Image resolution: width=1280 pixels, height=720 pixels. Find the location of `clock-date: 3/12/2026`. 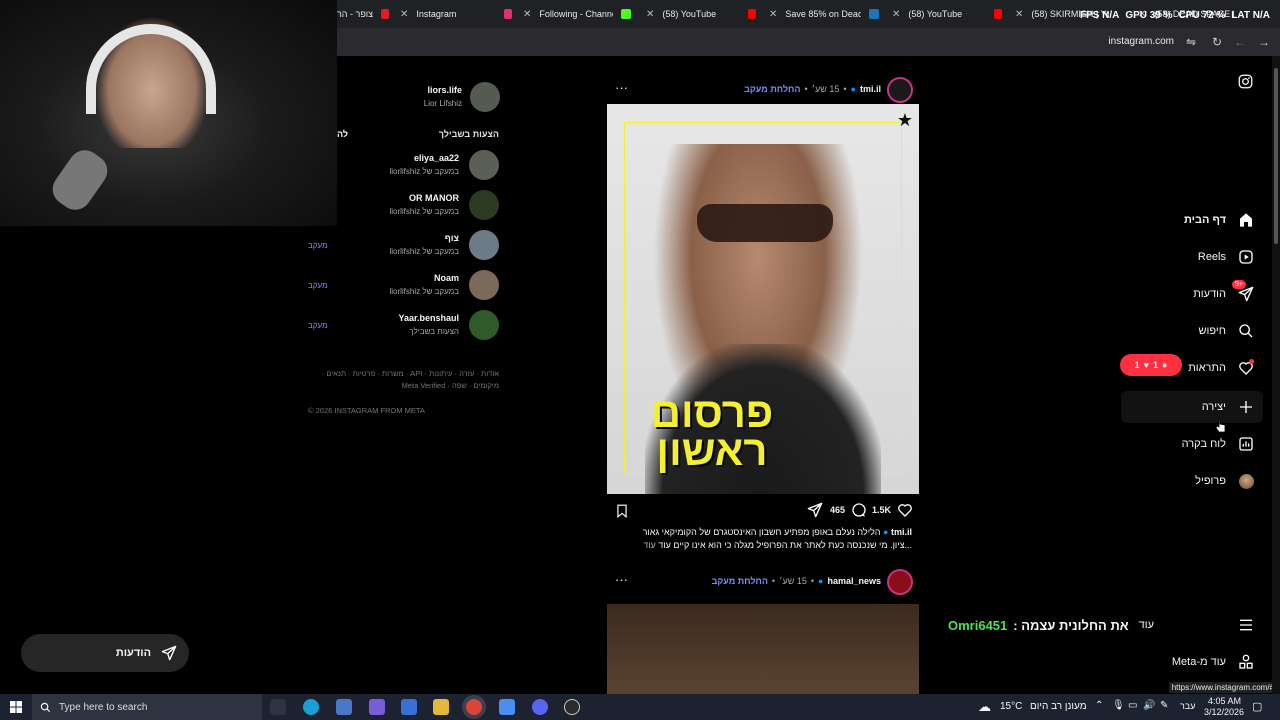

clock-date: 3/12/2026 is located at coordinates (1224, 712).